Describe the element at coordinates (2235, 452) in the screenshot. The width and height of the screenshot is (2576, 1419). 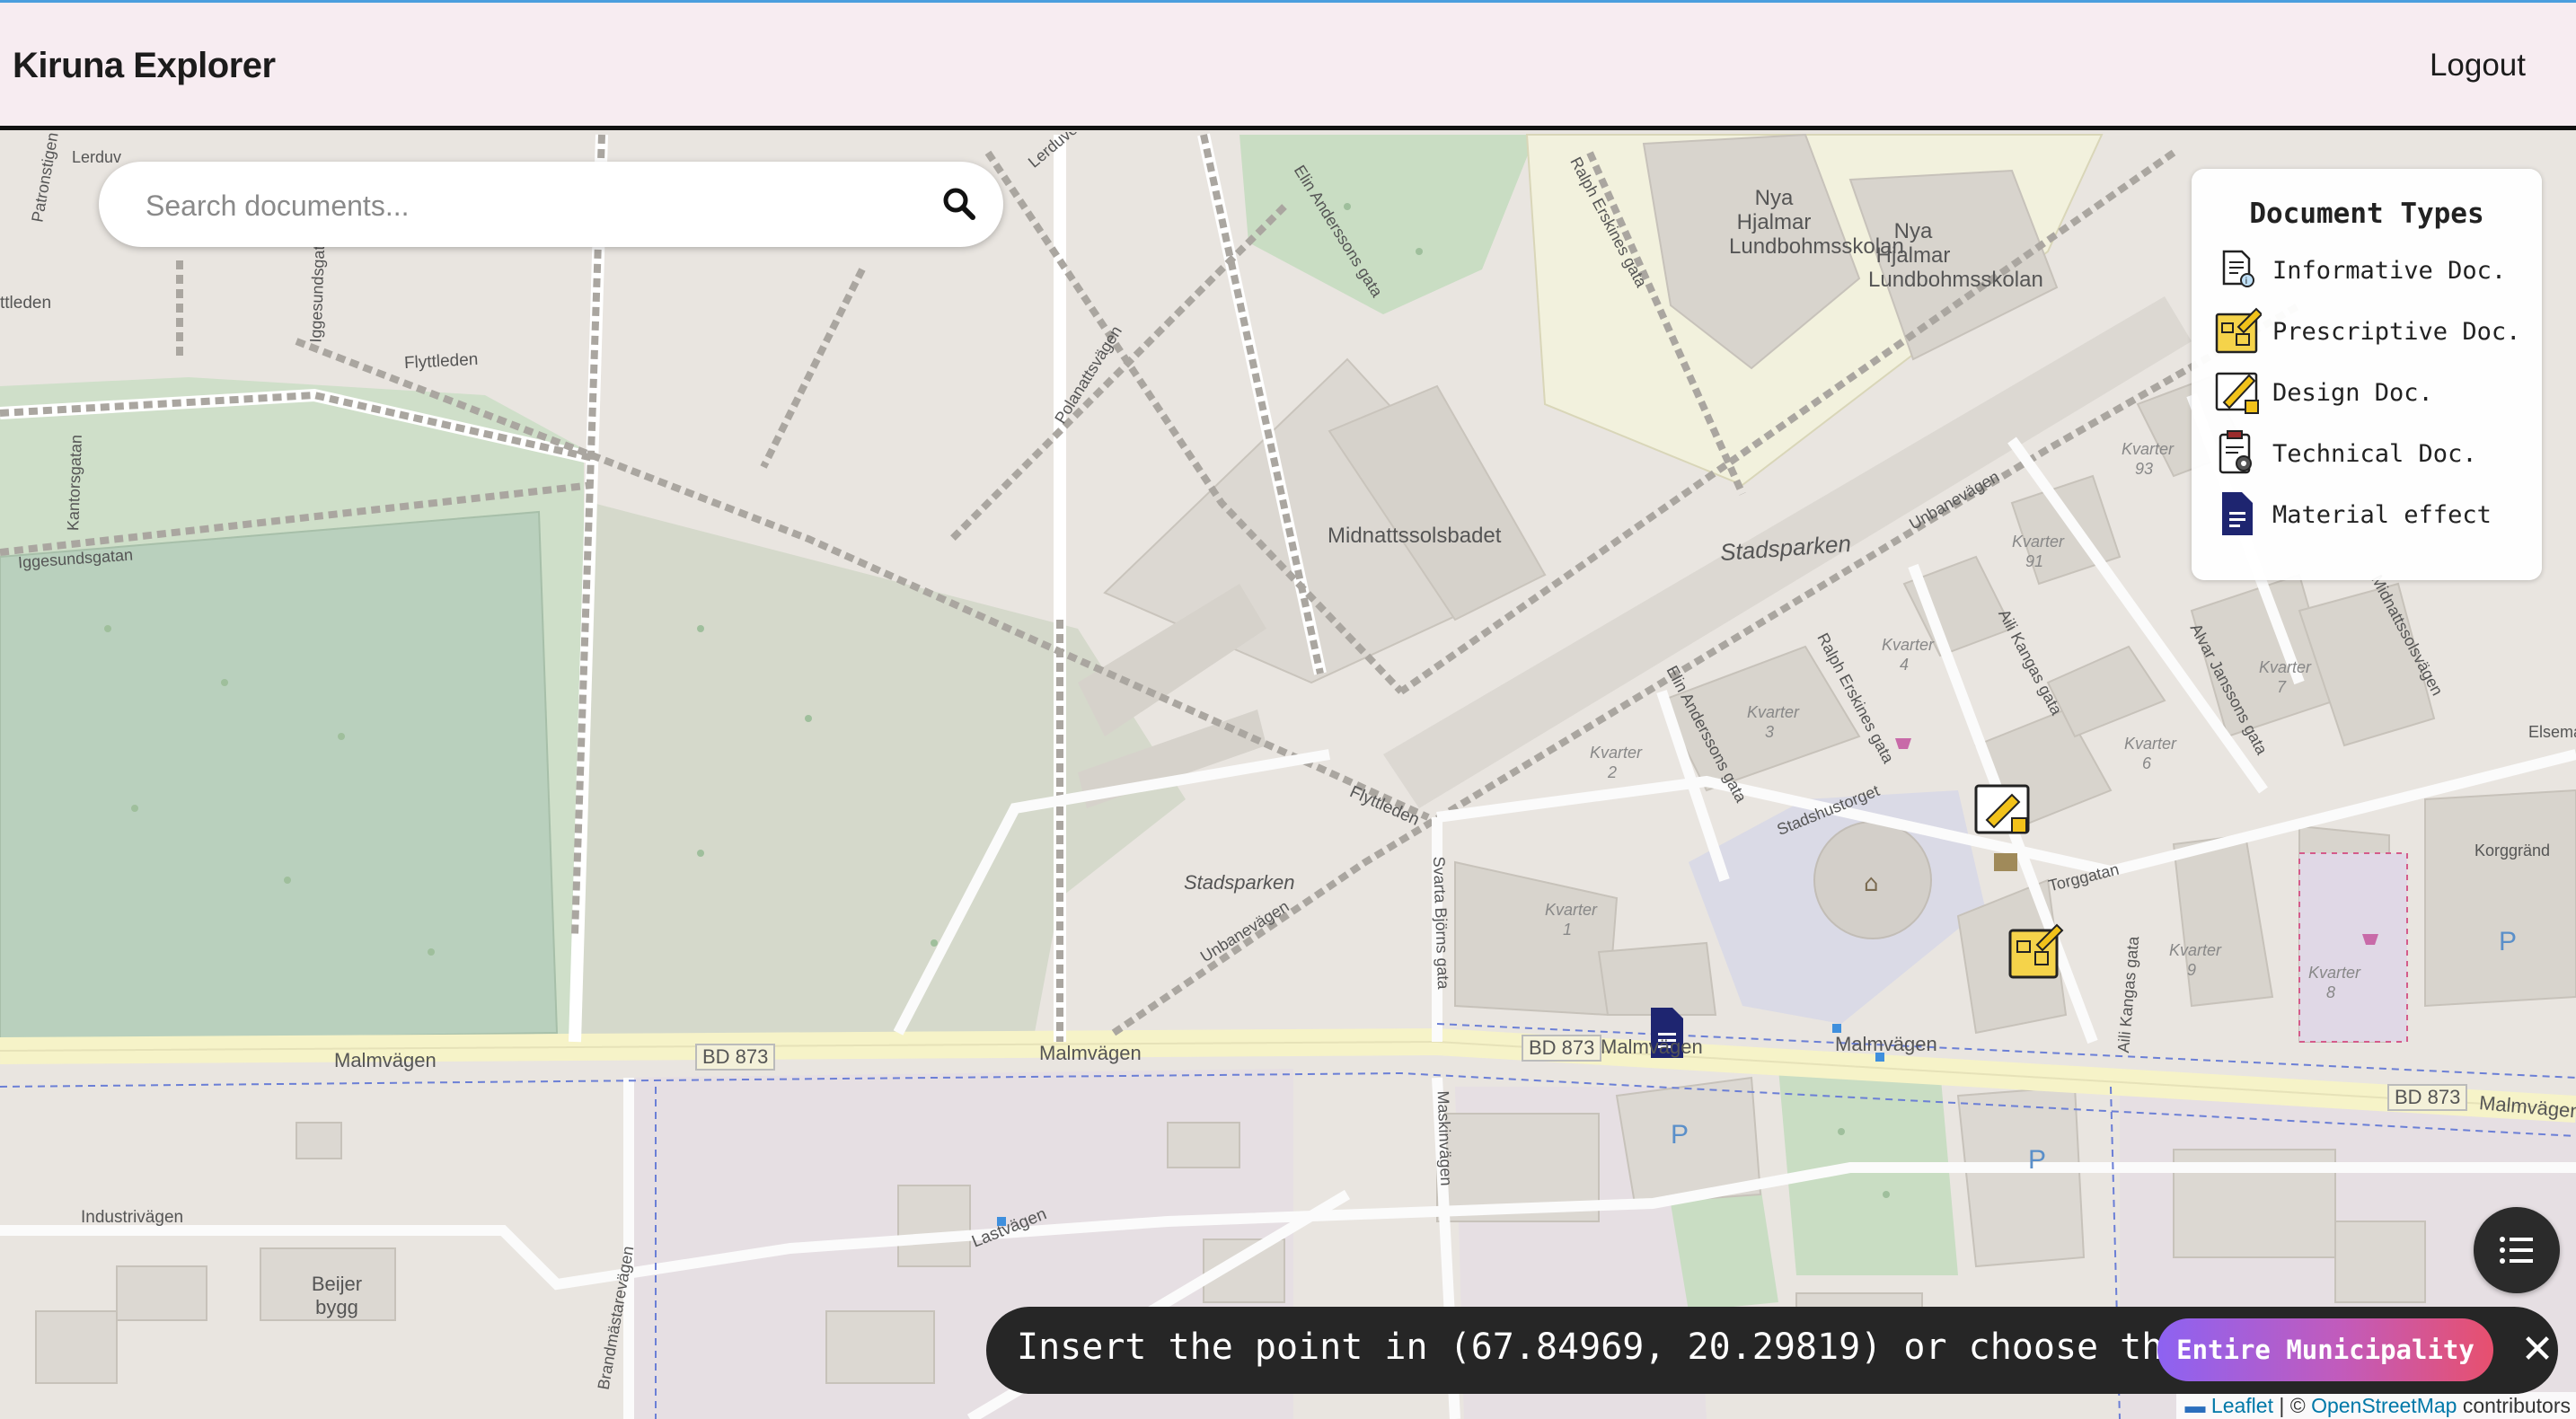
I see `technical-doc-icon` at that location.